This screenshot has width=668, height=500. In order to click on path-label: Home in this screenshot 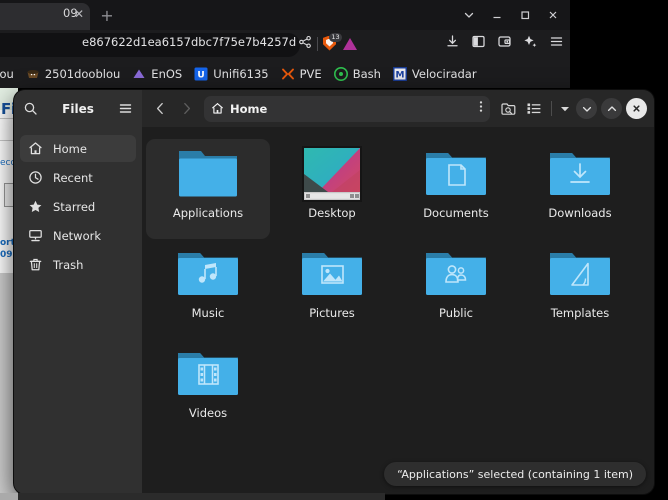, I will do `click(249, 108)`.